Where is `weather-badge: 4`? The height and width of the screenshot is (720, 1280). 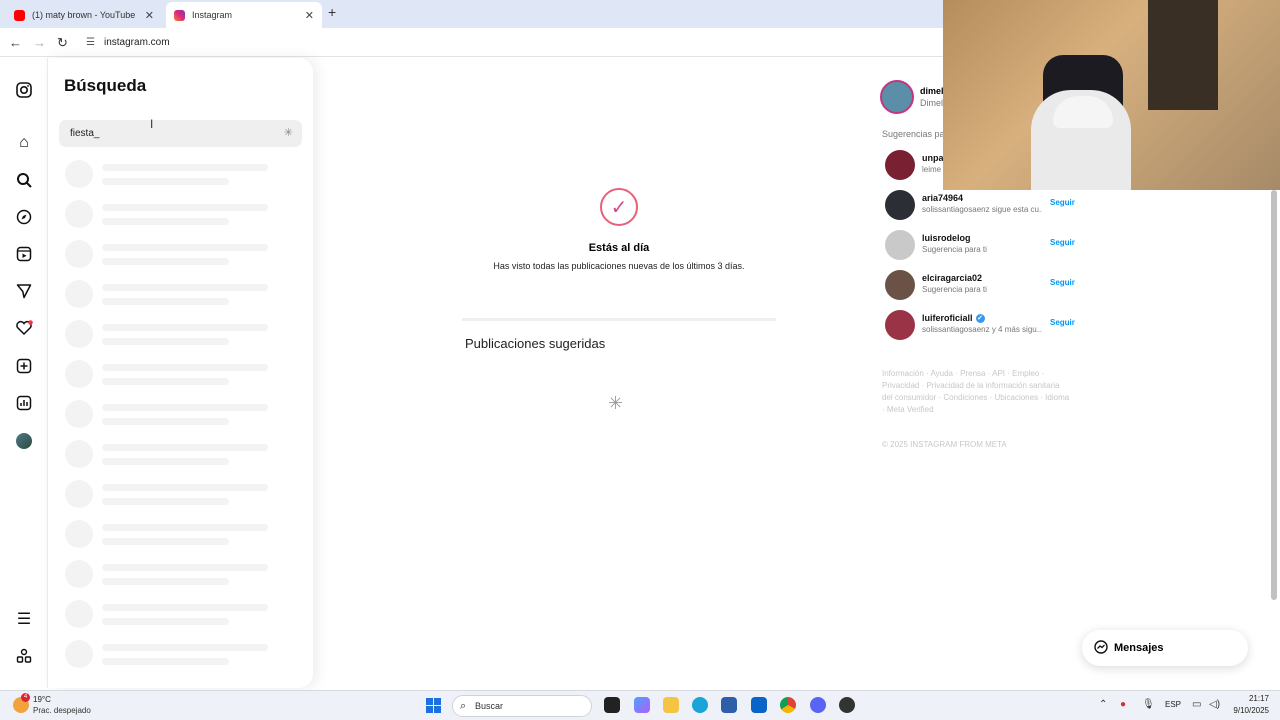 weather-badge: 4 is located at coordinates (25, 697).